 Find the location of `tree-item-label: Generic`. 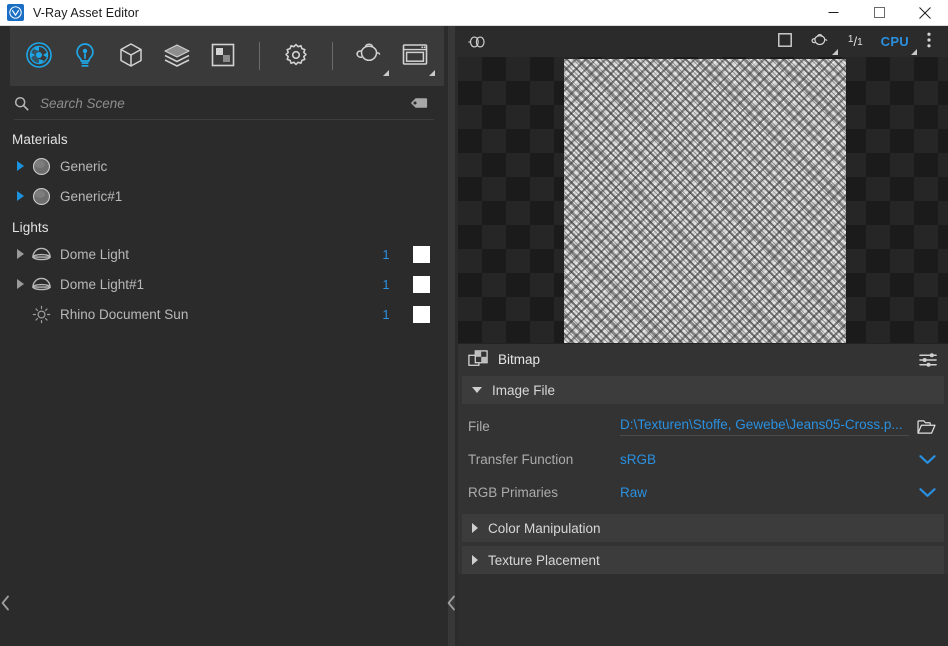

tree-item-label: Generic is located at coordinates (84, 166).